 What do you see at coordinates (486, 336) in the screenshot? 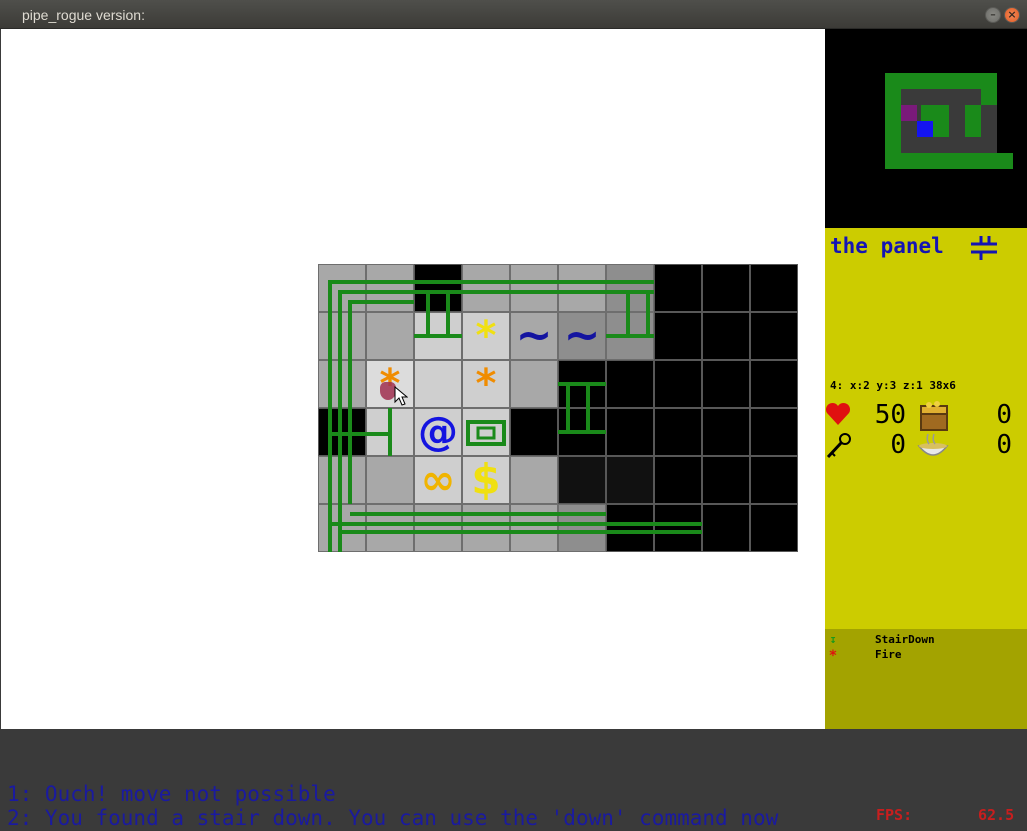
I see `star-item-icon: *` at bounding box center [486, 336].